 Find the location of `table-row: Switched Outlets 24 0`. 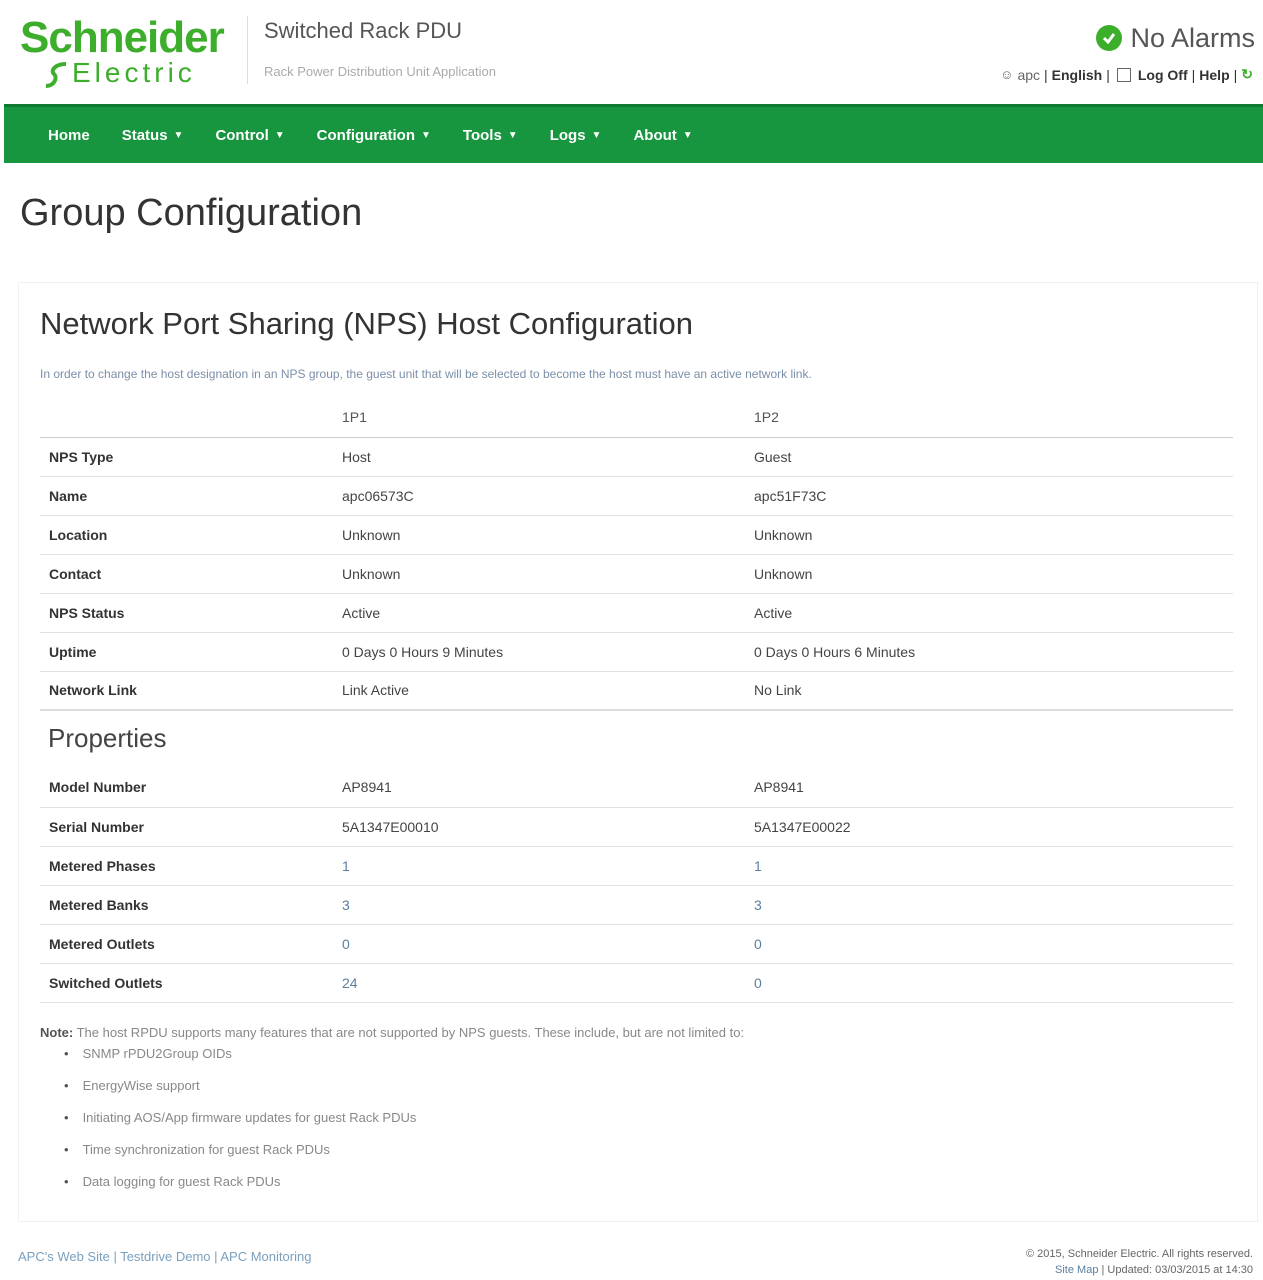

table-row: Switched Outlets 24 0 is located at coordinates (636, 983).